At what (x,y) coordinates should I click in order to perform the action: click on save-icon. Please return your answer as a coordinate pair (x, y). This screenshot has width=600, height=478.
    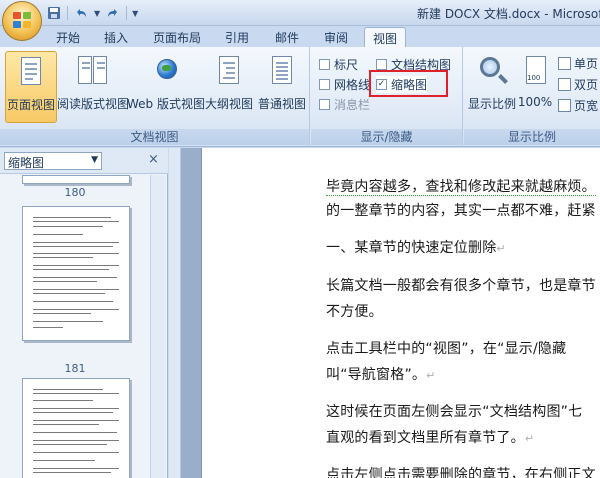
    Looking at the image, I should click on (54, 13).